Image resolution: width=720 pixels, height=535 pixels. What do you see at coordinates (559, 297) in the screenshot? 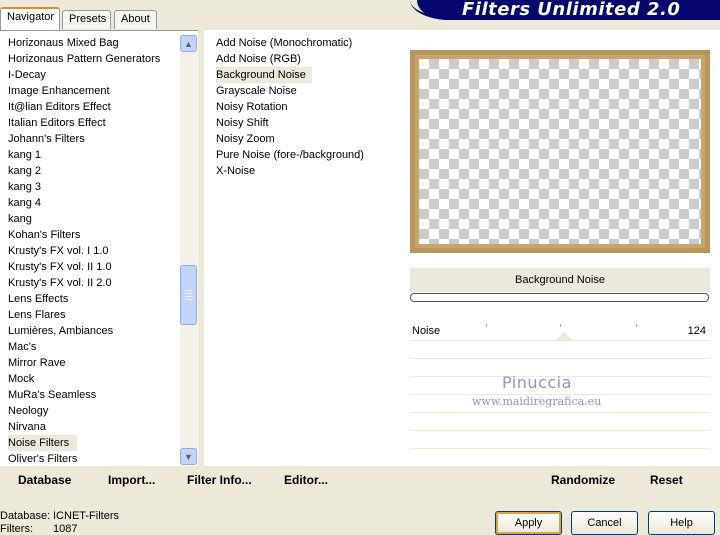
I see `progress-bar` at bounding box center [559, 297].